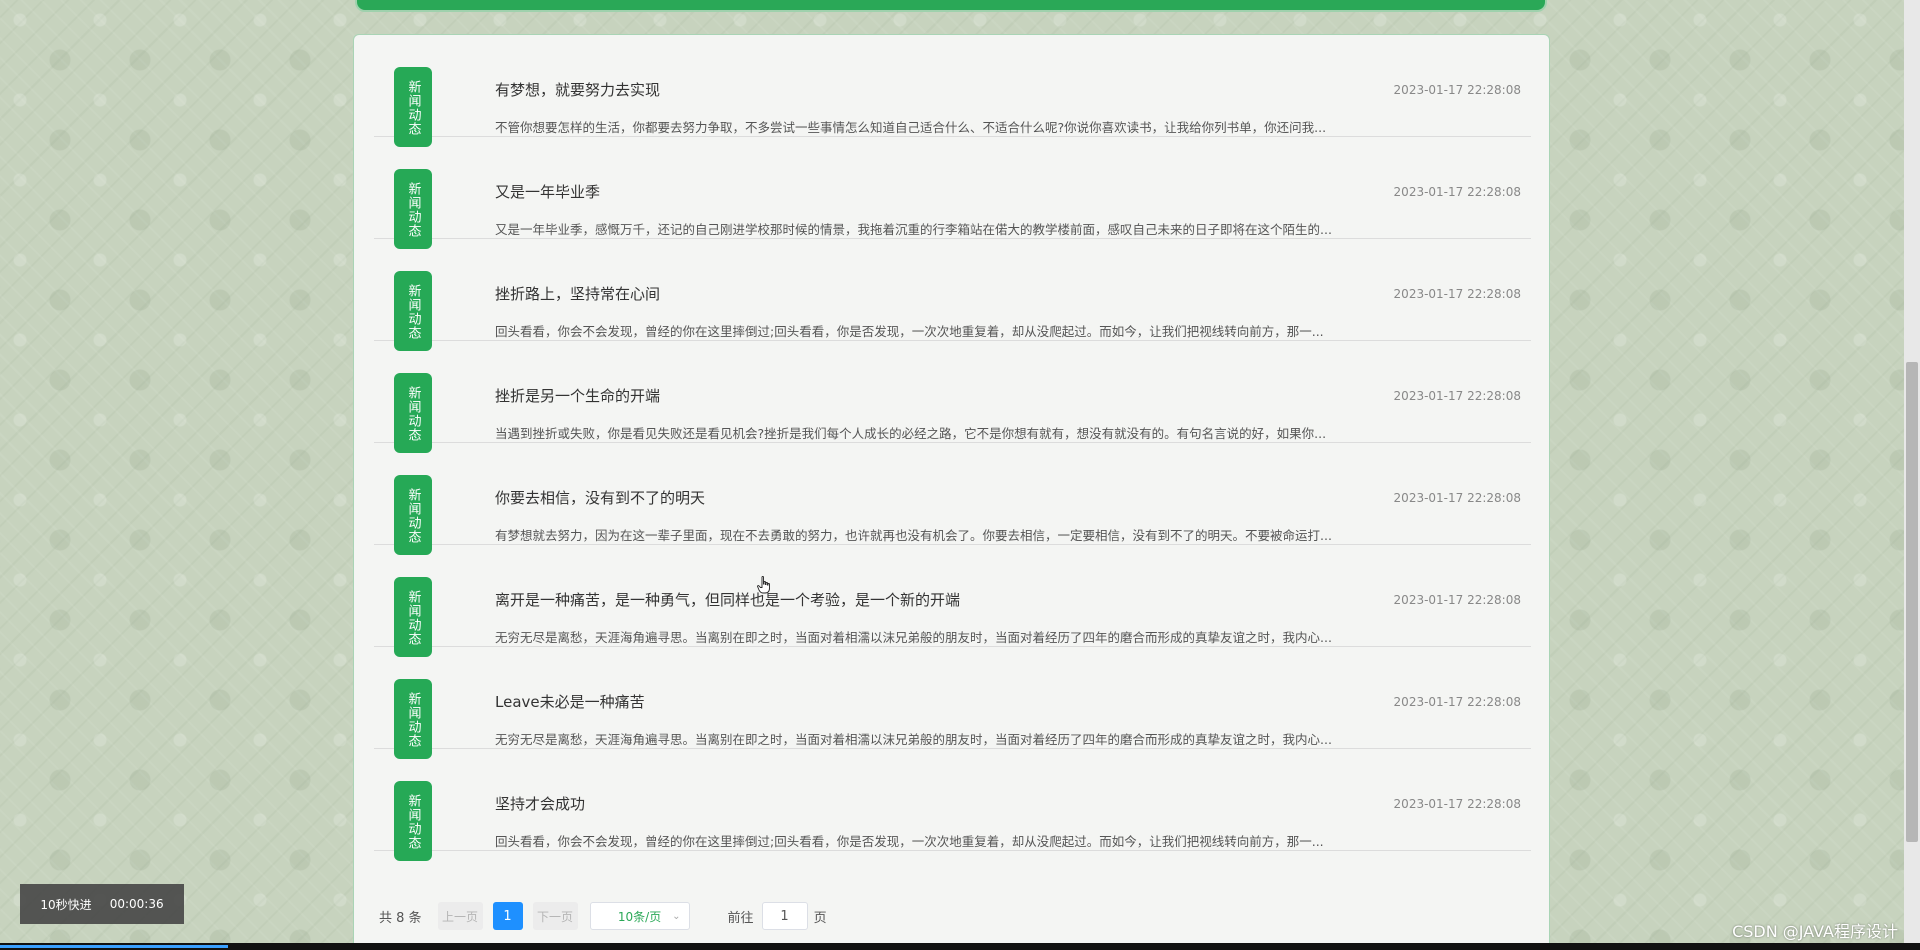 The image size is (1920, 950). I want to click on video-progress-fill, so click(114, 946).